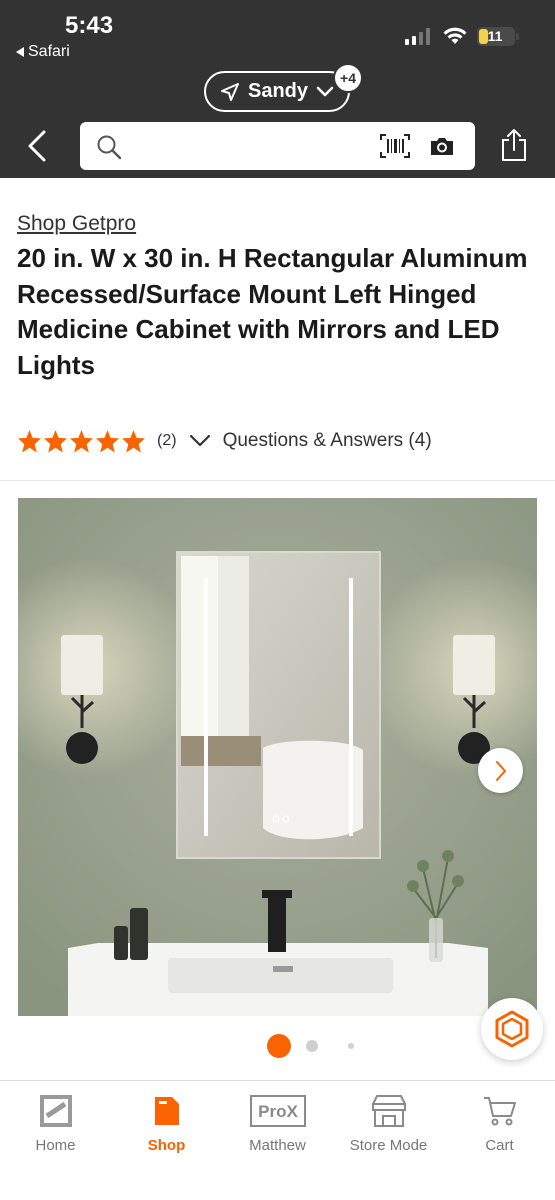 This screenshot has width=555, height=1200. I want to click on share-icon, so click(514, 145).